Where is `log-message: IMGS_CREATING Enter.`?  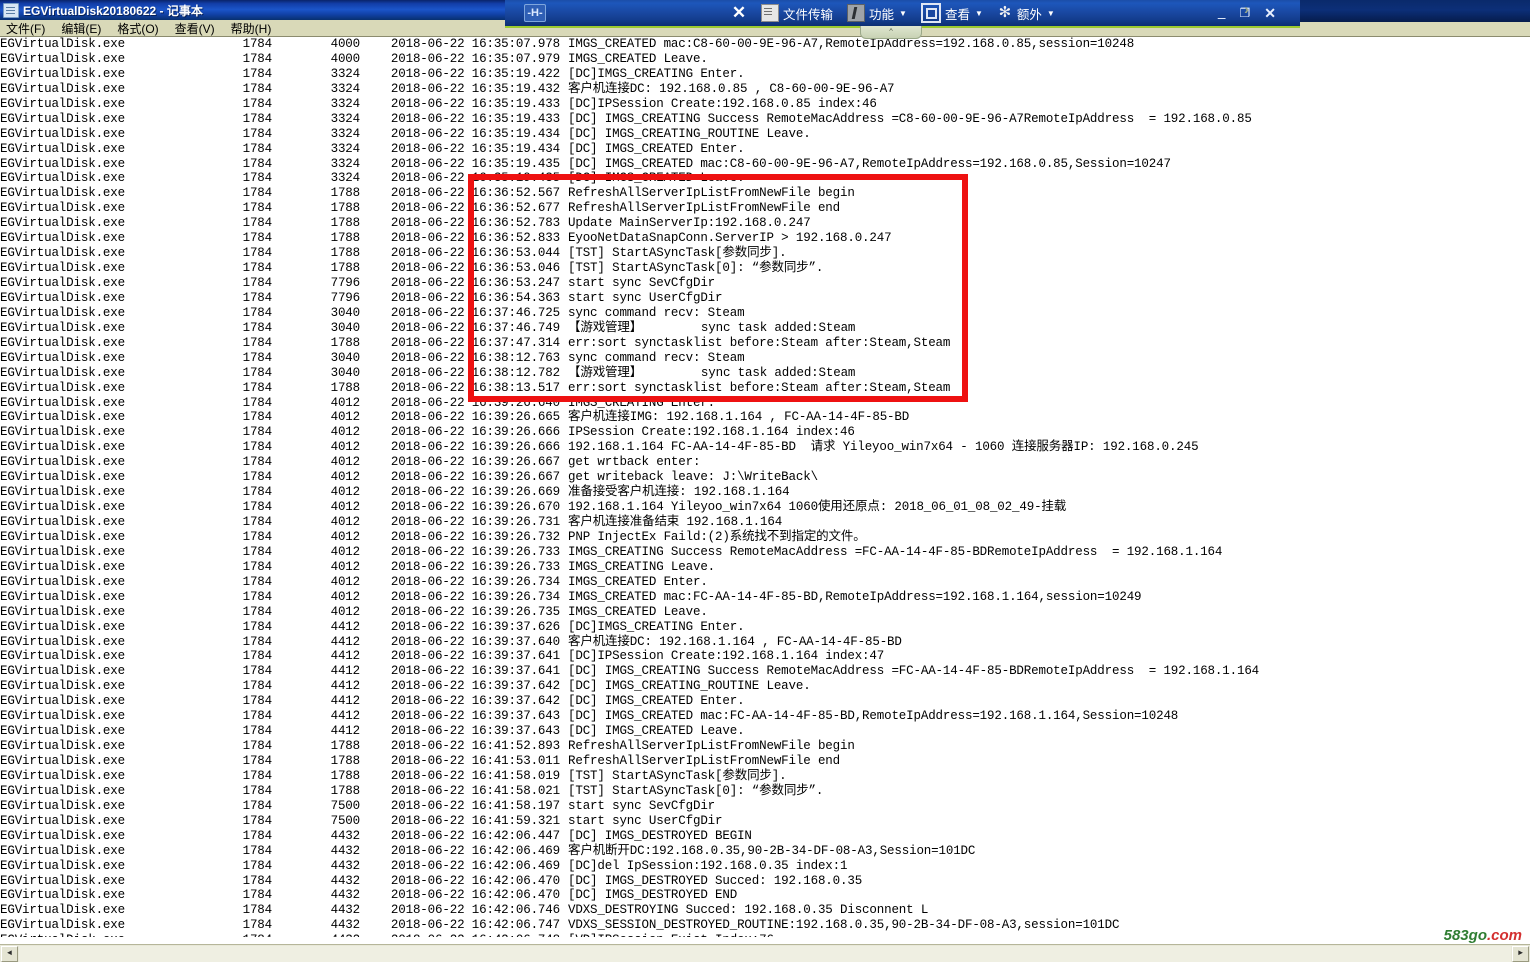 log-message: IMGS_CREATING Enter. is located at coordinates (642, 402).